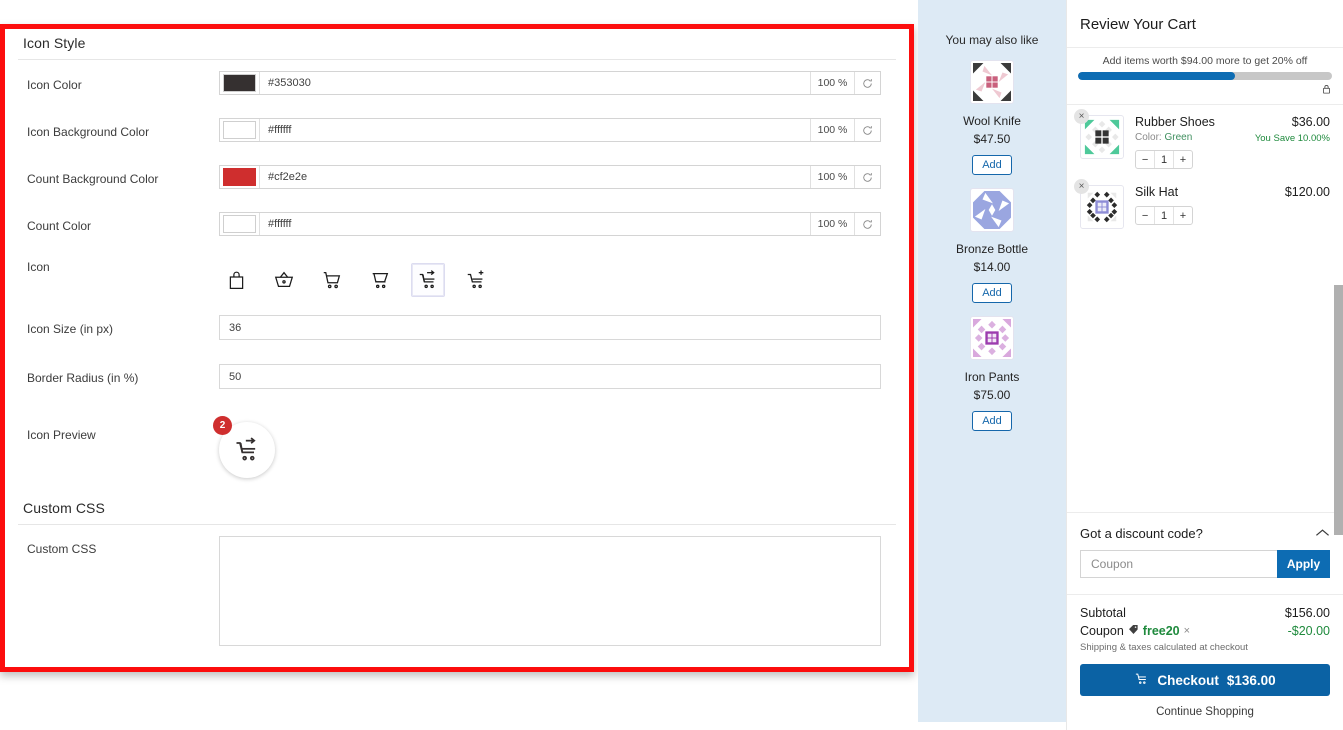 The height and width of the screenshot is (730, 1343). Describe the element at coordinates (1188, 680) in the screenshot. I see `checkout-label: Checkout` at that location.